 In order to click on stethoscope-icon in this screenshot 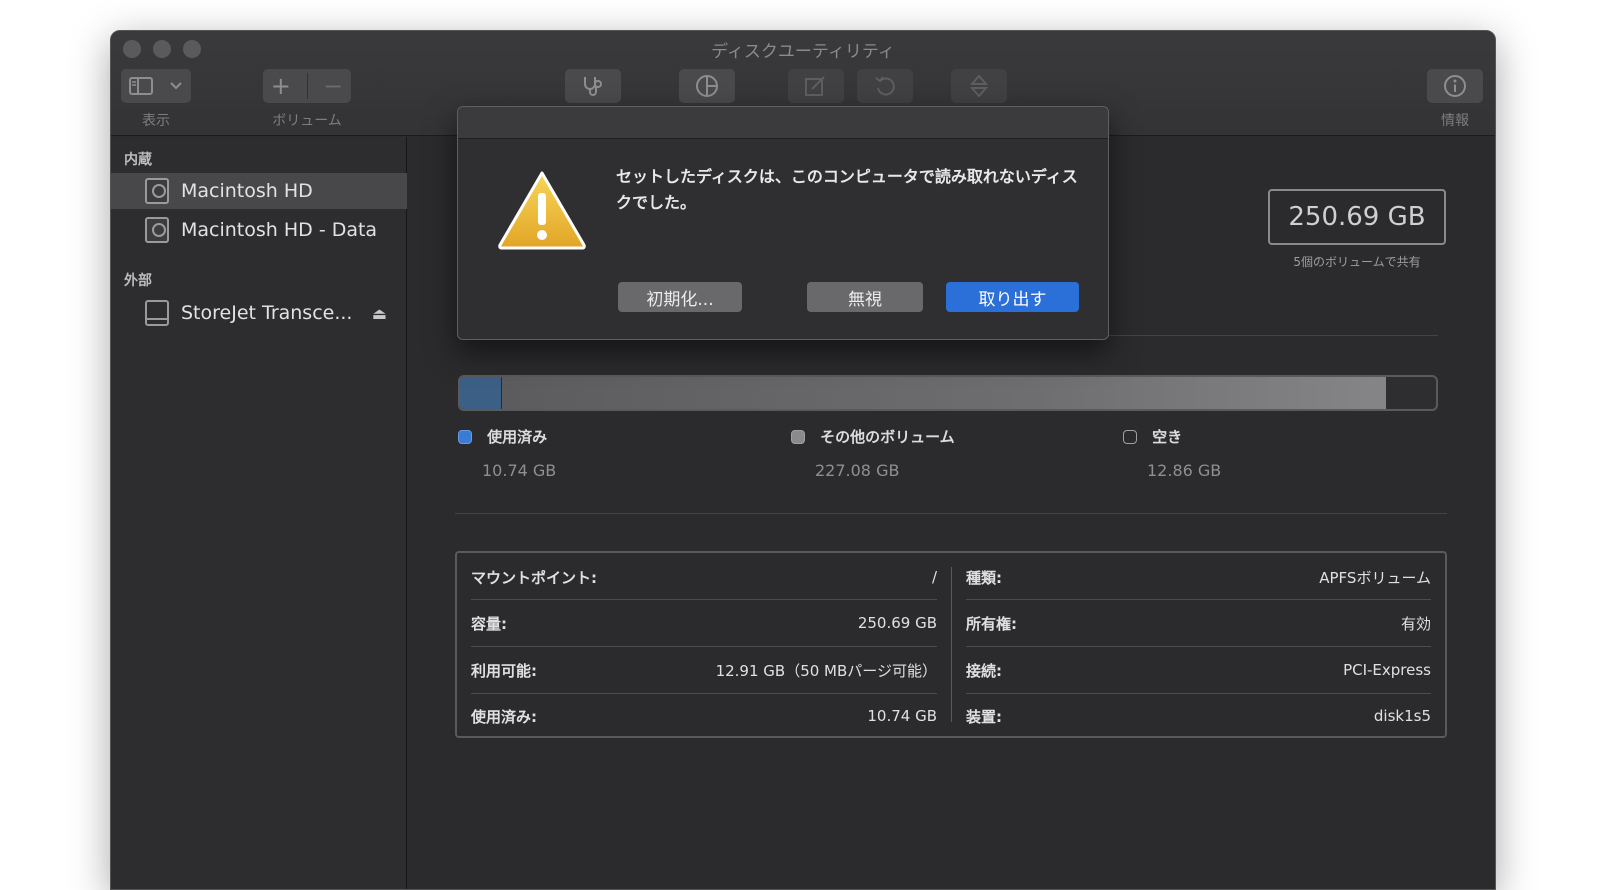, I will do `click(593, 86)`.